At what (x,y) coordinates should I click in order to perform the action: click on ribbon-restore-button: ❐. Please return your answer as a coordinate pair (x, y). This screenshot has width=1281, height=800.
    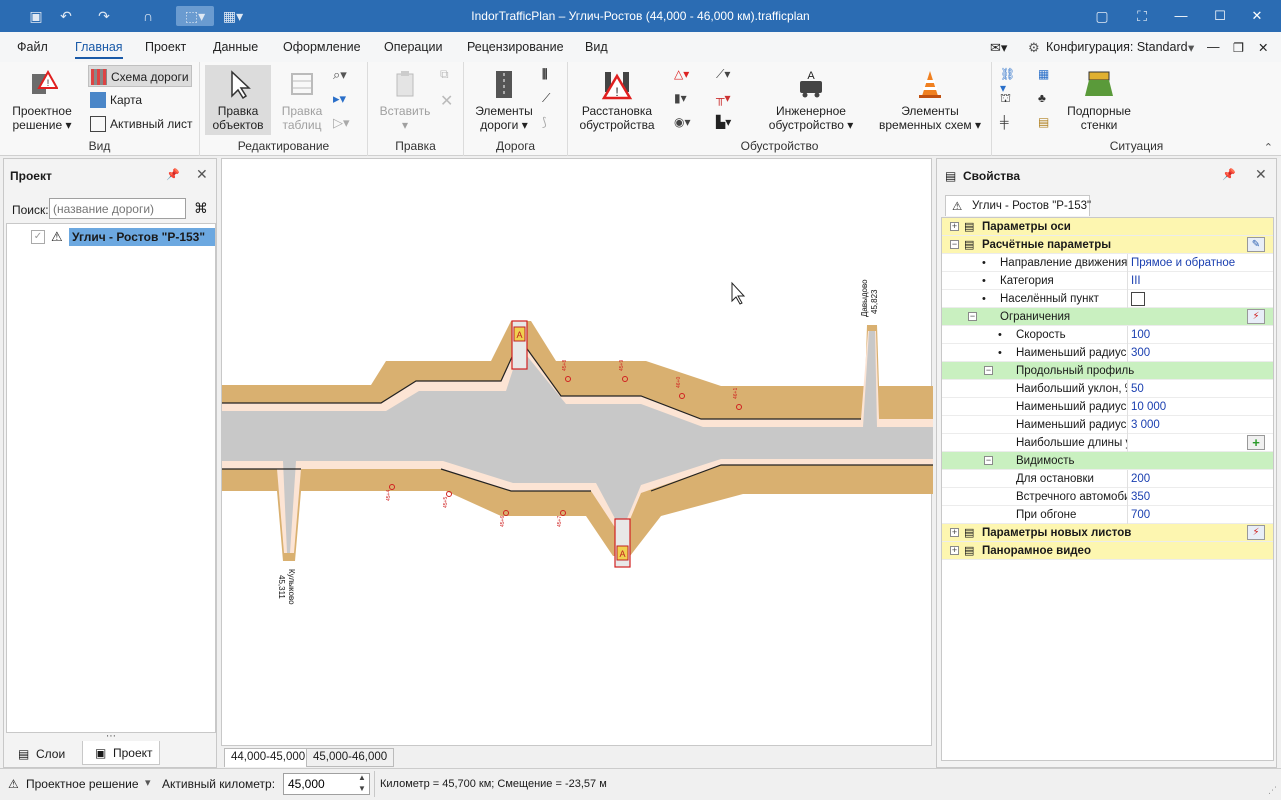
    Looking at the image, I should click on (1238, 47).